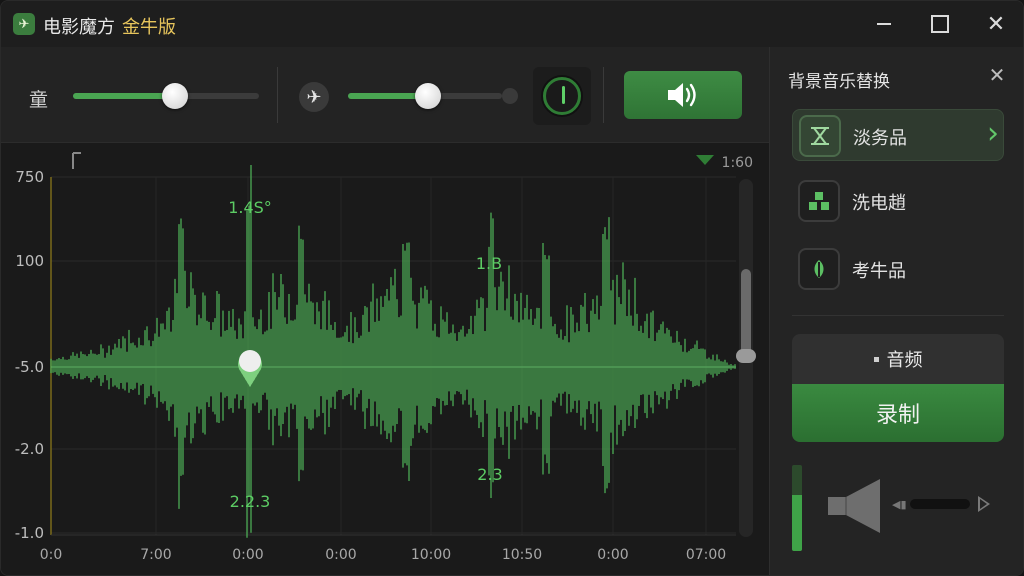 Image resolution: width=1024 pixels, height=576 pixels. I want to click on app-title: 电影魔方, so click(79, 27).